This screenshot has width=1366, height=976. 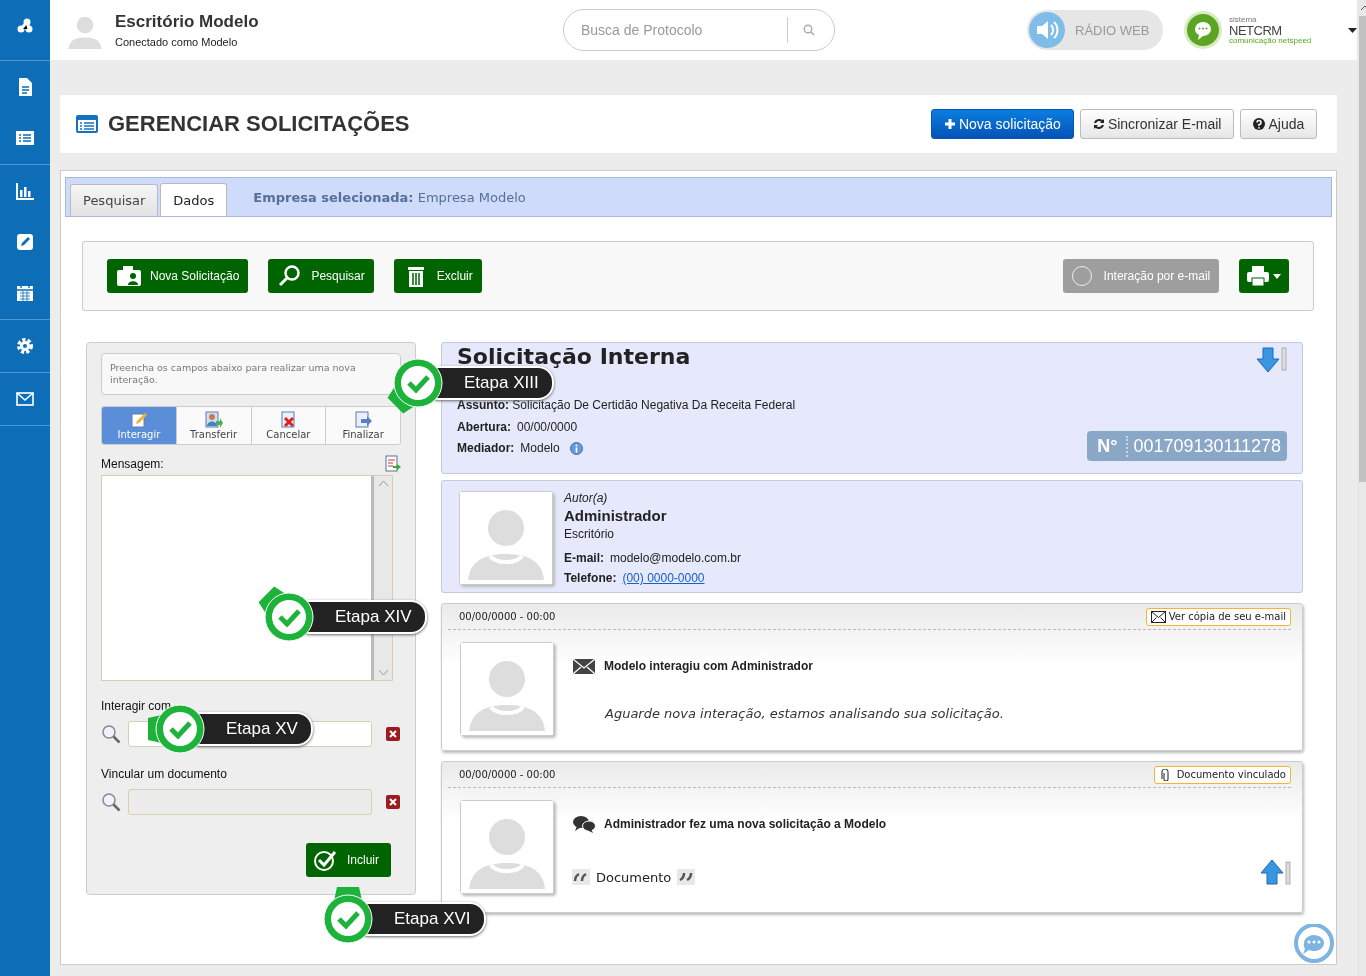 I want to click on search-button: Pesquisar, so click(x=321, y=276).